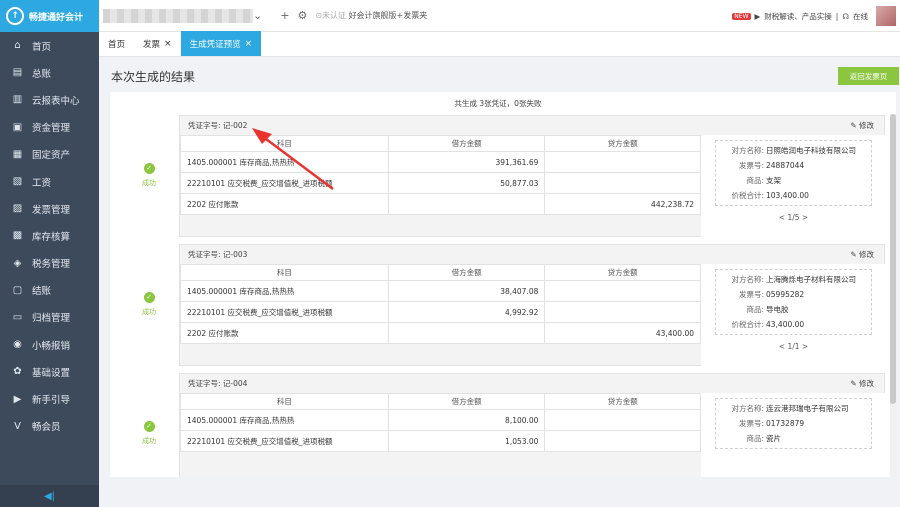  I want to click on tab-voucher-preview: 生成凭证预览 ×, so click(221, 43).